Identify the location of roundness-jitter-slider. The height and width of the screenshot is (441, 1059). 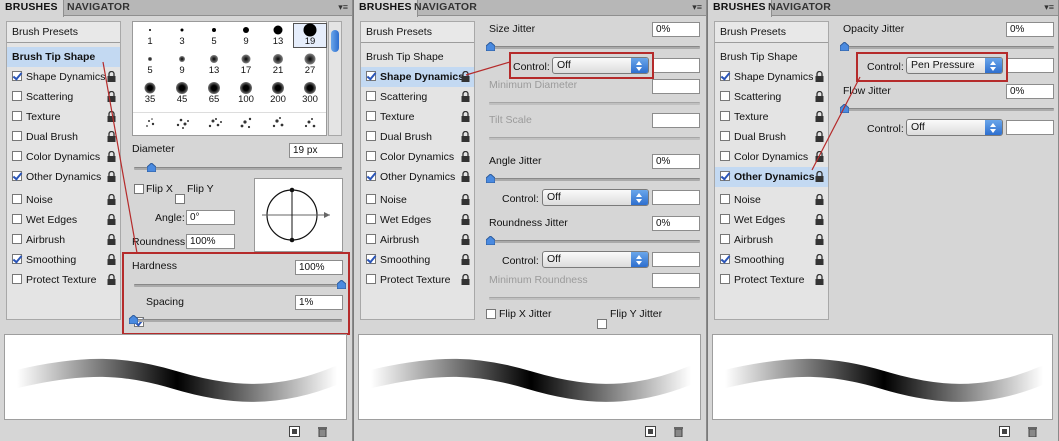
(594, 241).